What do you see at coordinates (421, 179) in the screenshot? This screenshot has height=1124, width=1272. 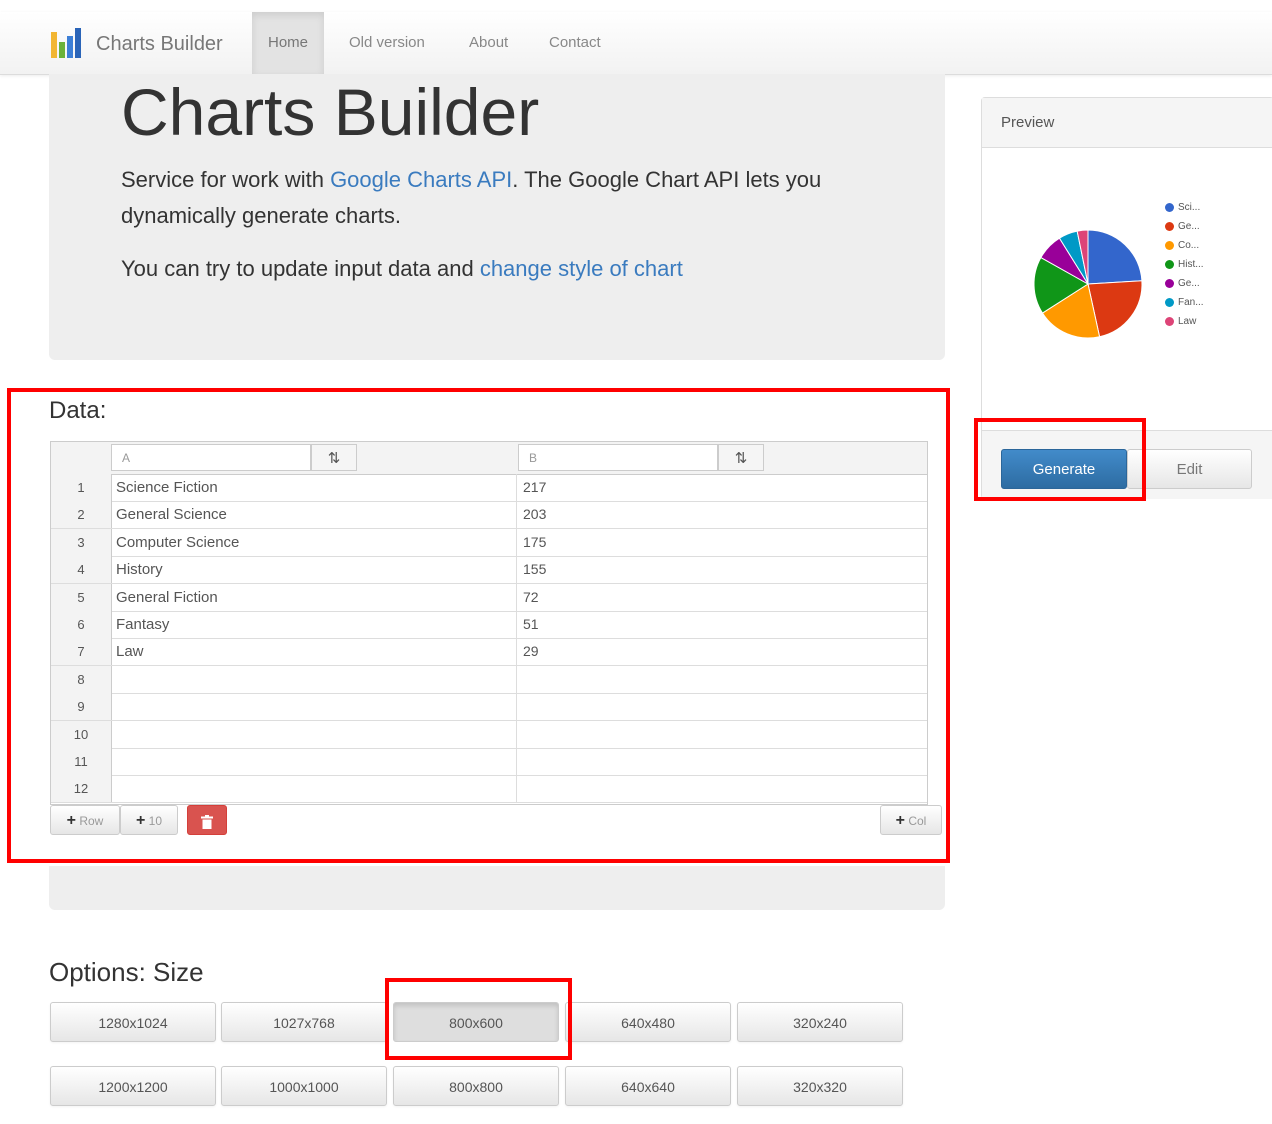 I see `google-charts-api-link: Google Charts API` at bounding box center [421, 179].